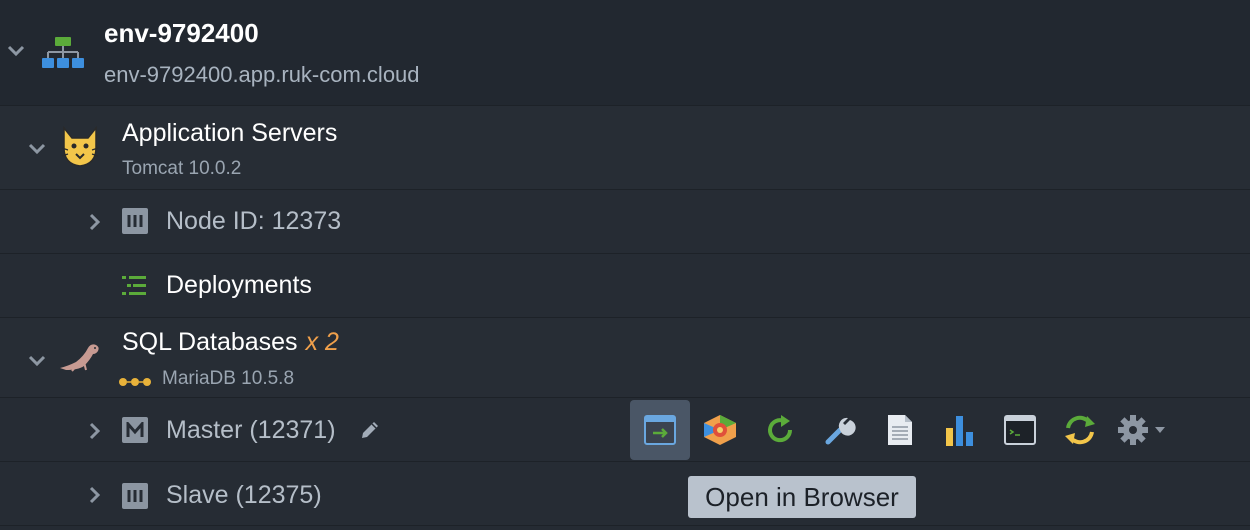 The height and width of the screenshot is (530, 1250). What do you see at coordinates (253, 221) in the screenshot?
I see `node-id-label: Node ID: 12373` at bounding box center [253, 221].